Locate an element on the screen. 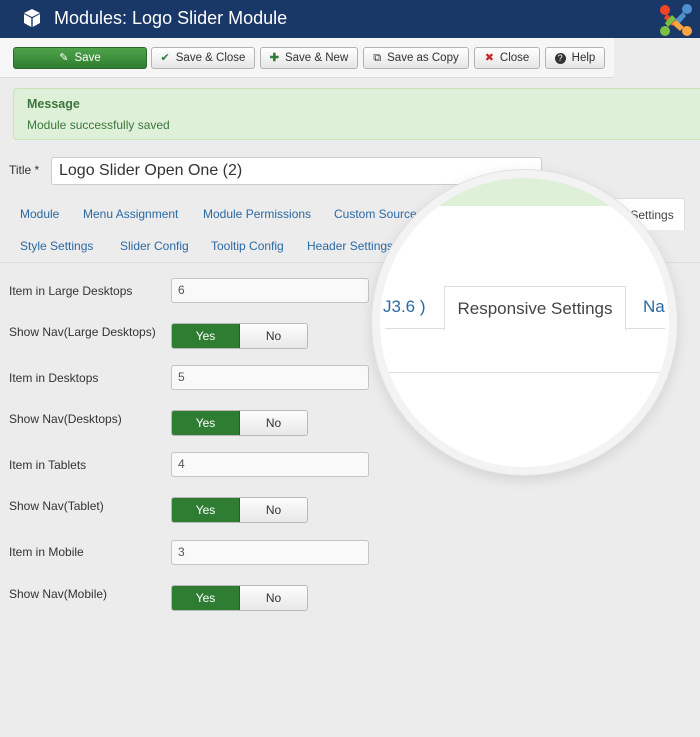 The image size is (700, 737). joomla-logo-icon is located at coordinates (676, 20).